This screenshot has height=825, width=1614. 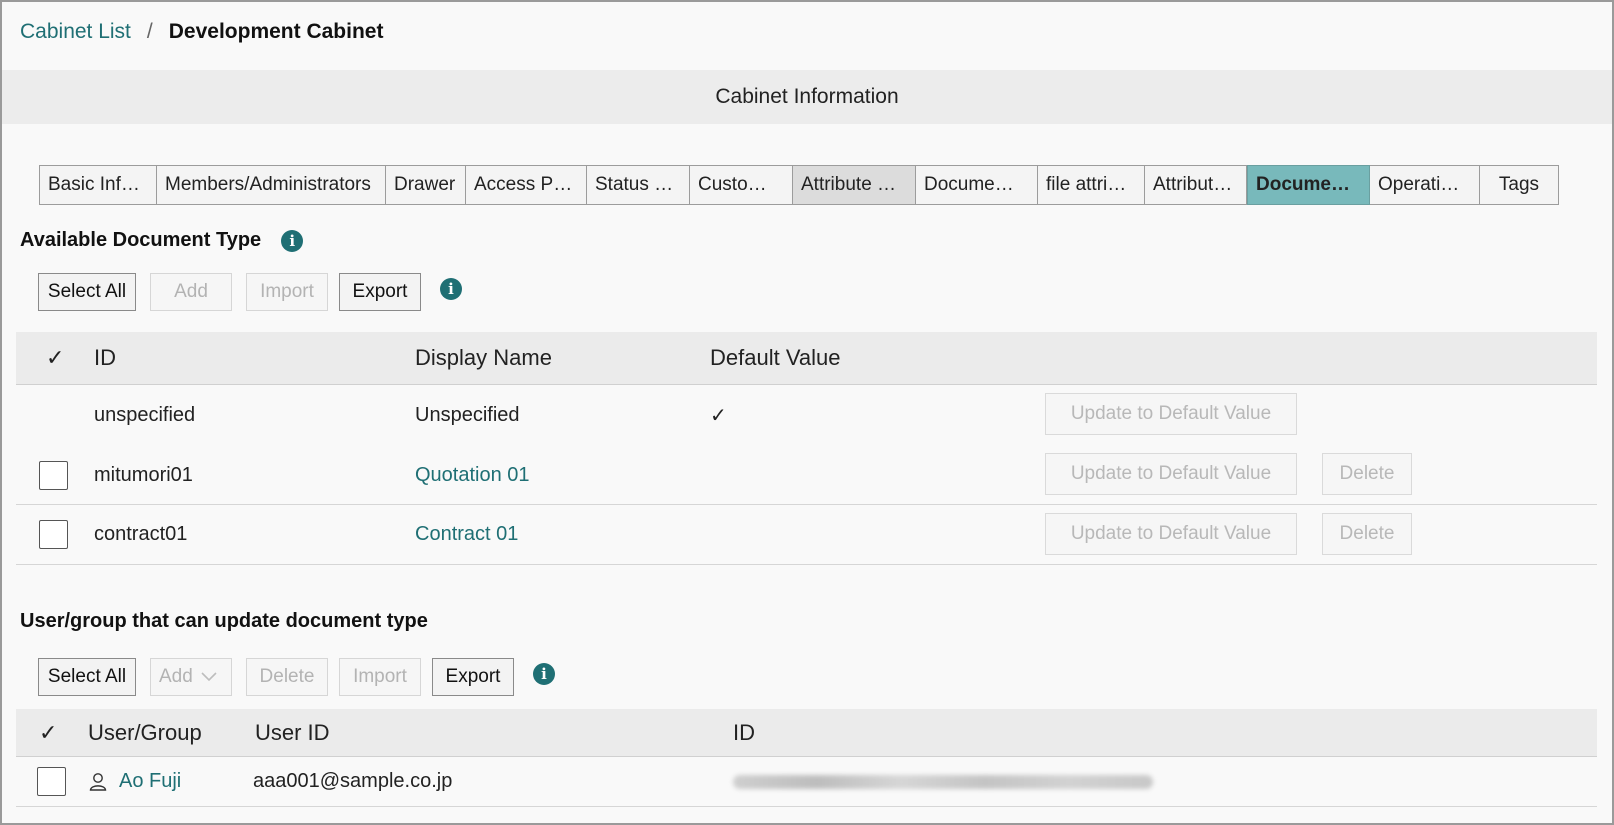 What do you see at coordinates (775, 358) in the screenshot?
I see `default-value-column-header: Default Value` at bounding box center [775, 358].